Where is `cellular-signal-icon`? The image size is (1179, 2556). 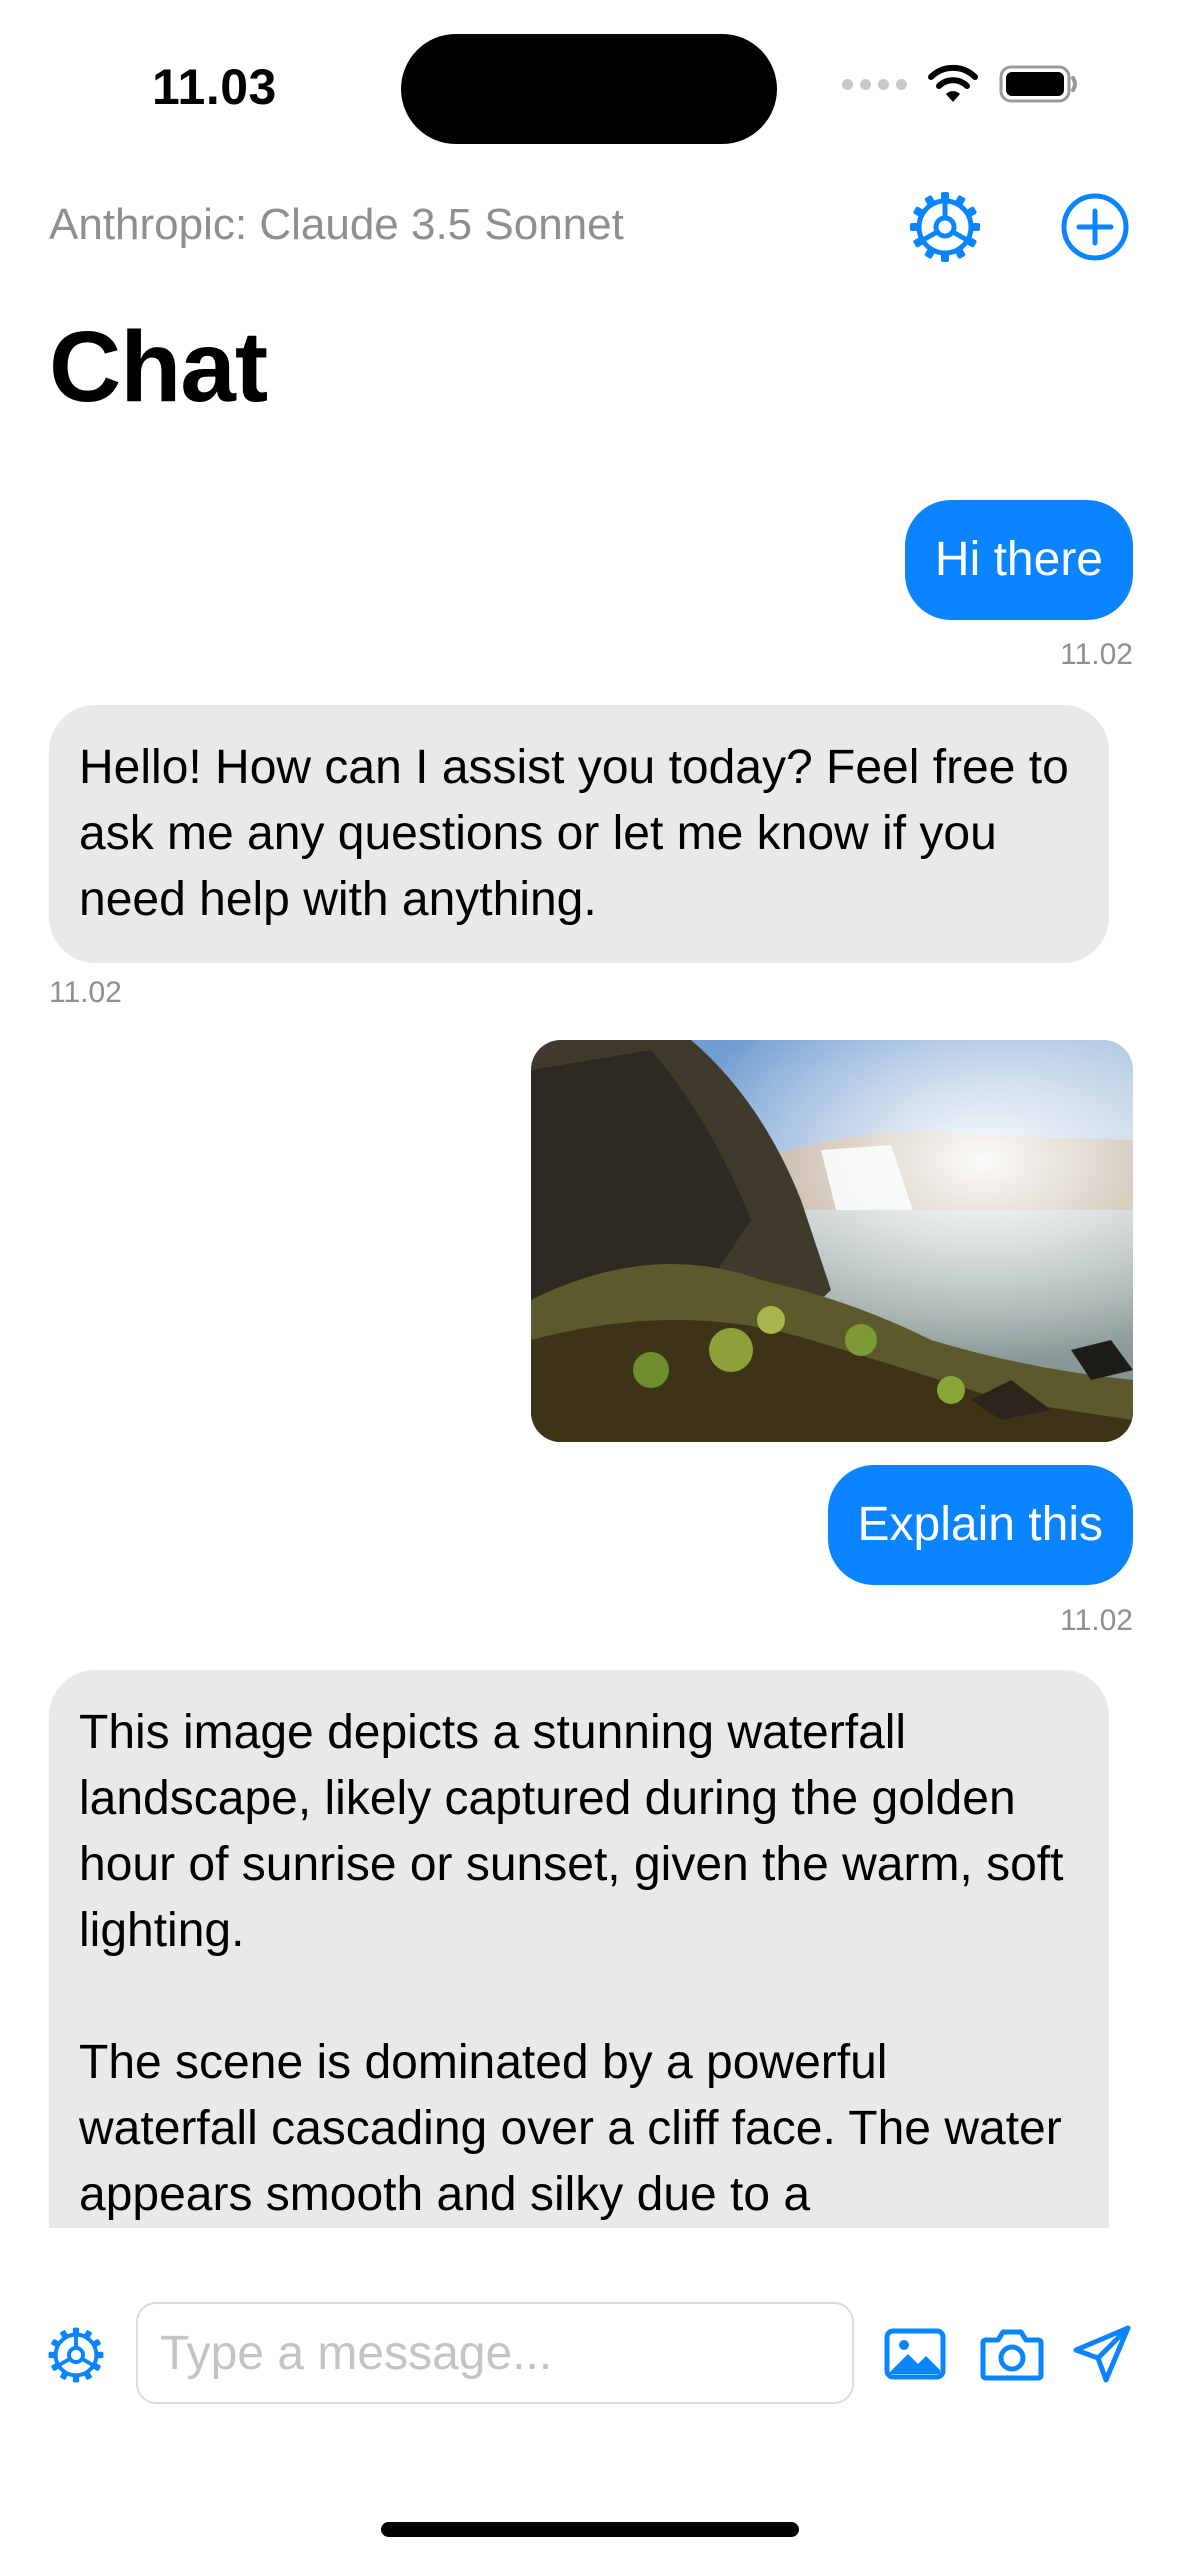 cellular-signal-icon is located at coordinates (874, 84).